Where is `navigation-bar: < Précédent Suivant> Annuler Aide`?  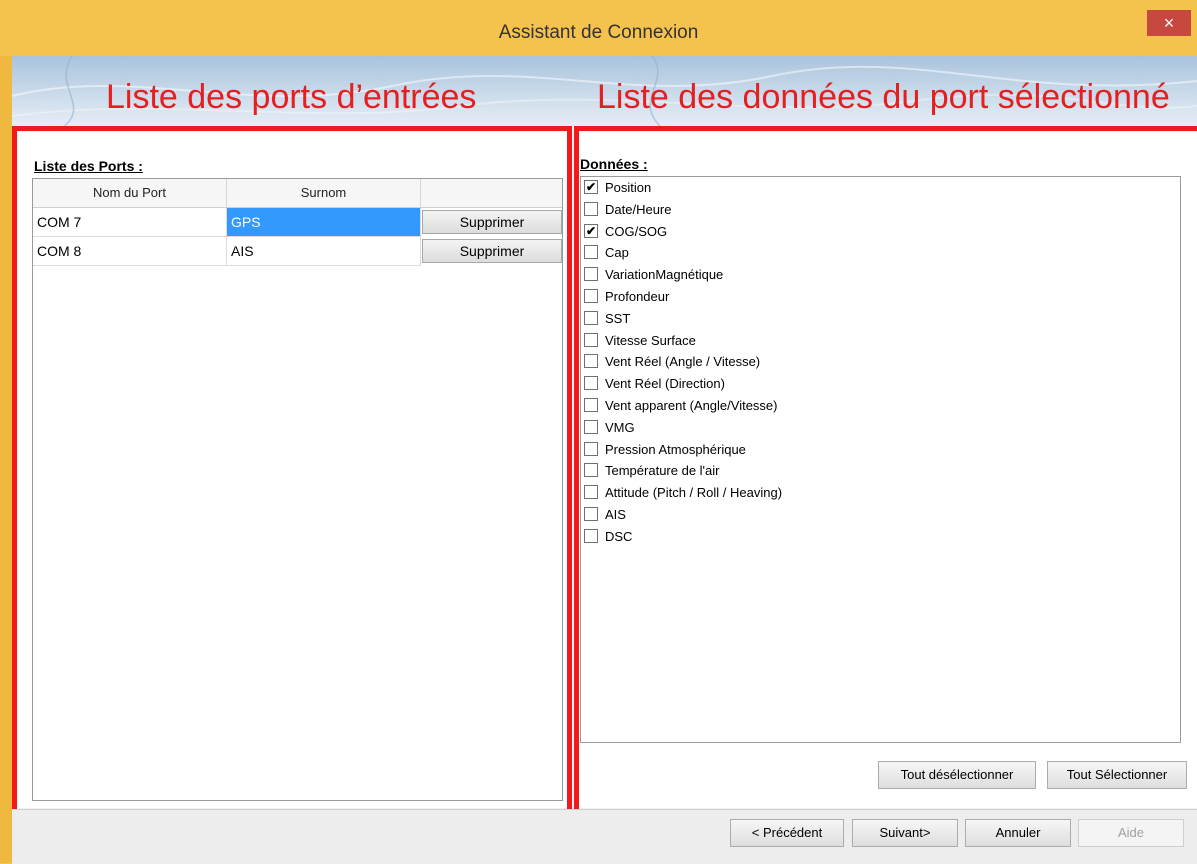
navigation-bar: < Précédent Suivant> Annuler Aide is located at coordinates (604, 836).